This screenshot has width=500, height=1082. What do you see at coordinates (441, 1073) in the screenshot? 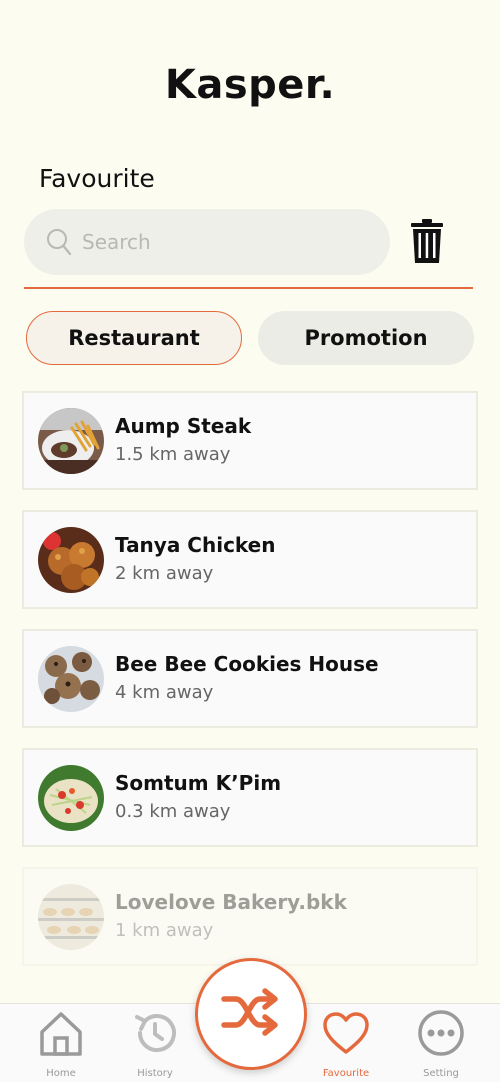
I see `nav-label: Setting` at bounding box center [441, 1073].